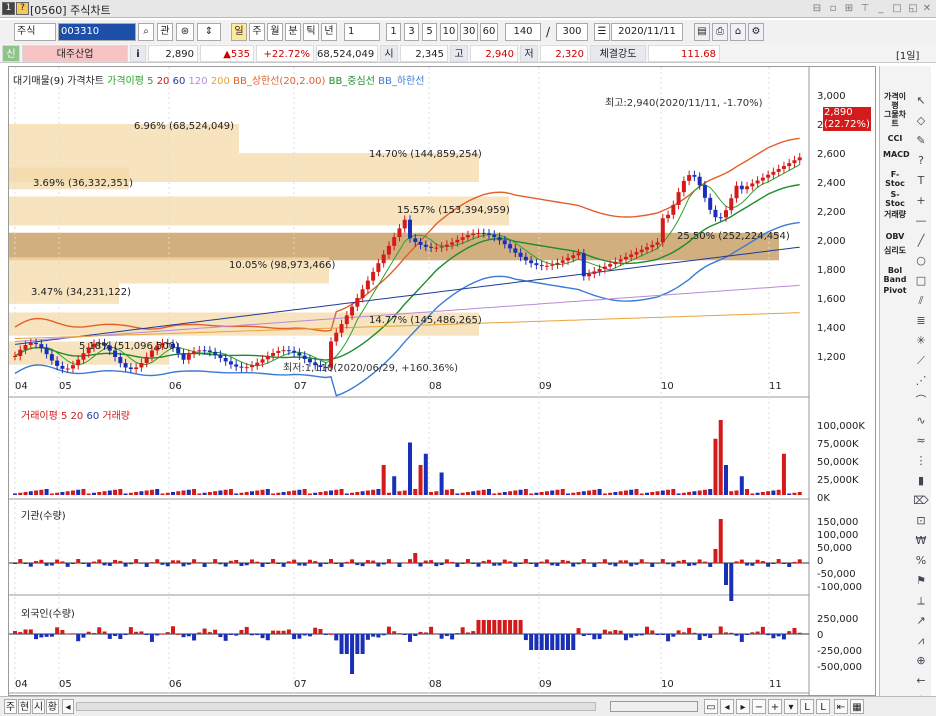  Describe the element at coordinates (921, 421) in the screenshot. I see `wave-icon: ∿` at that location.